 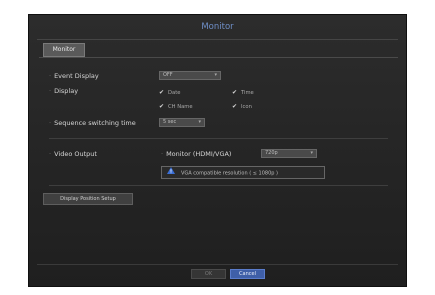 What do you see at coordinates (88, 199) in the screenshot?
I see `display-position-setup-button: Display Position Setup` at bounding box center [88, 199].